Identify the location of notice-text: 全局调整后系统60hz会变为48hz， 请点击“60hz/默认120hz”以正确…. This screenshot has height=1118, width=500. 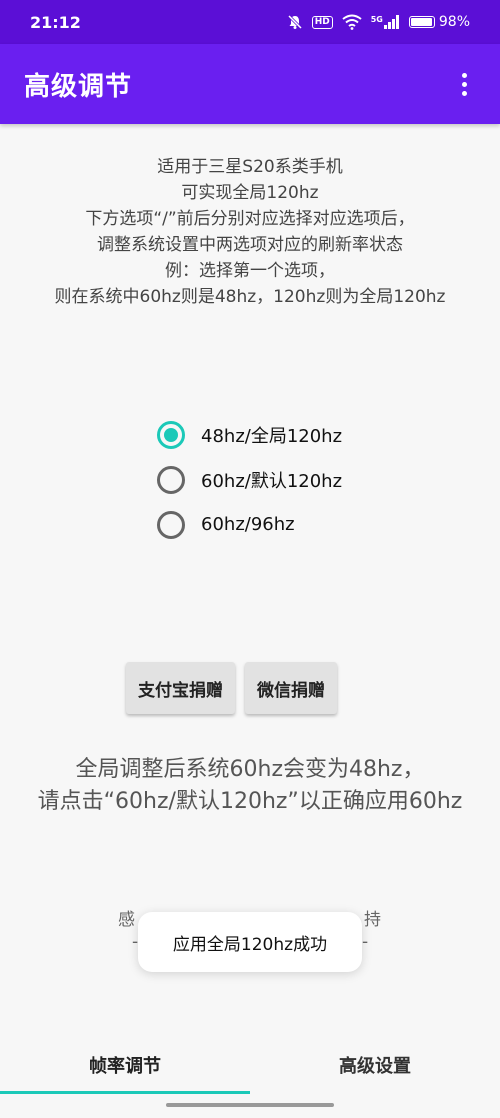
(250, 786).